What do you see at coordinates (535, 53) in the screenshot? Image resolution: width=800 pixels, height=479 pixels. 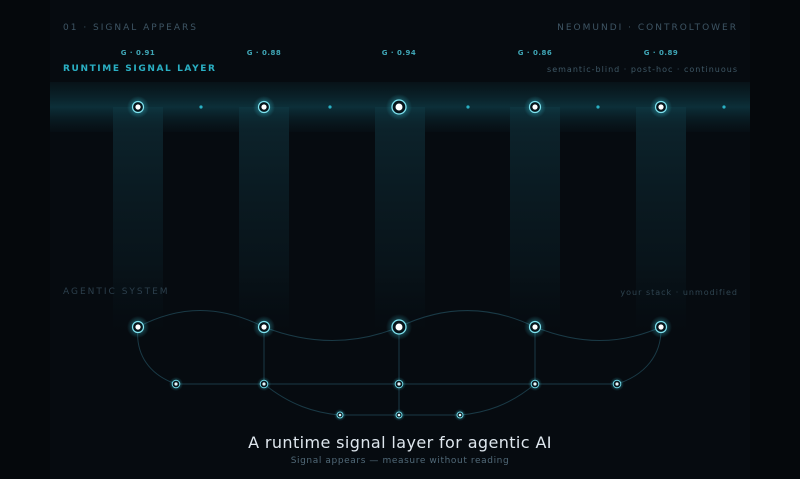 I see `signal-reading-label: G · 0.86` at bounding box center [535, 53].